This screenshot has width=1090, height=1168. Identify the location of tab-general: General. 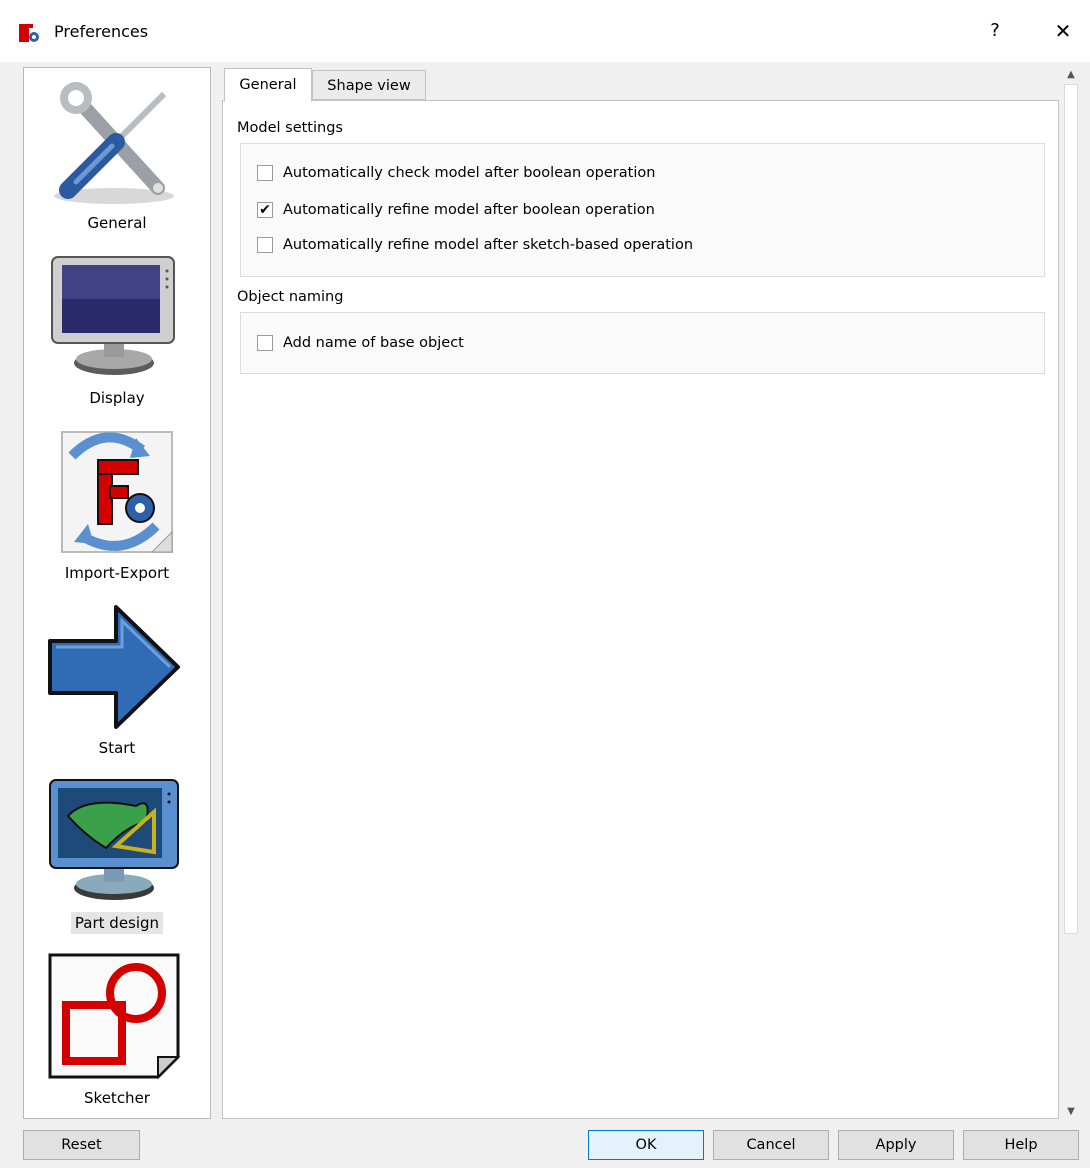
(268, 85).